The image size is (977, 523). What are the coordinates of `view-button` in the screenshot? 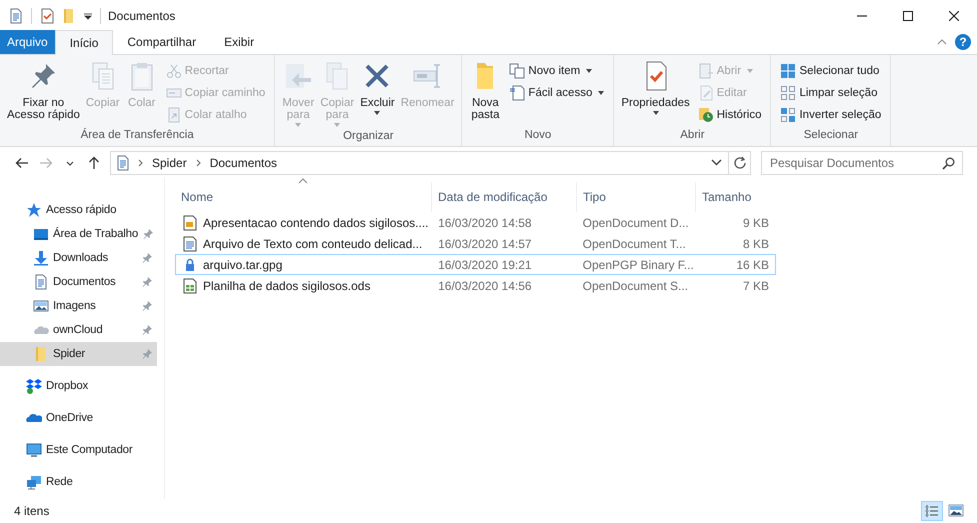 It's located at (932, 511).